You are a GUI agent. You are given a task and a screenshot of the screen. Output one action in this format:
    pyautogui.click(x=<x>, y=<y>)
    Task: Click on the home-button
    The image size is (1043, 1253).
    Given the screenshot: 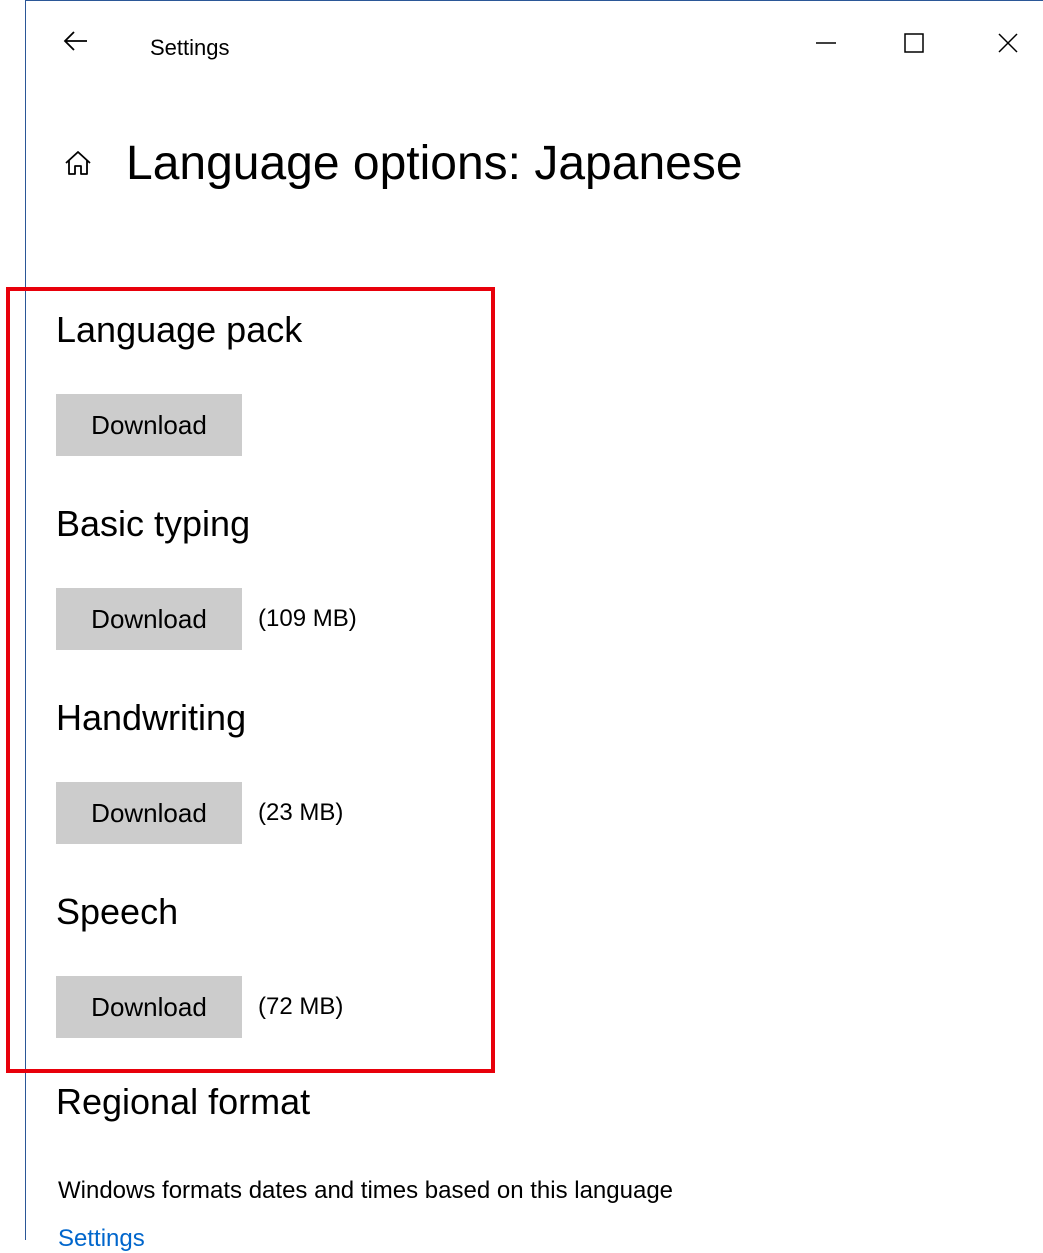 What is the action you would take?
    pyautogui.click(x=78, y=163)
    